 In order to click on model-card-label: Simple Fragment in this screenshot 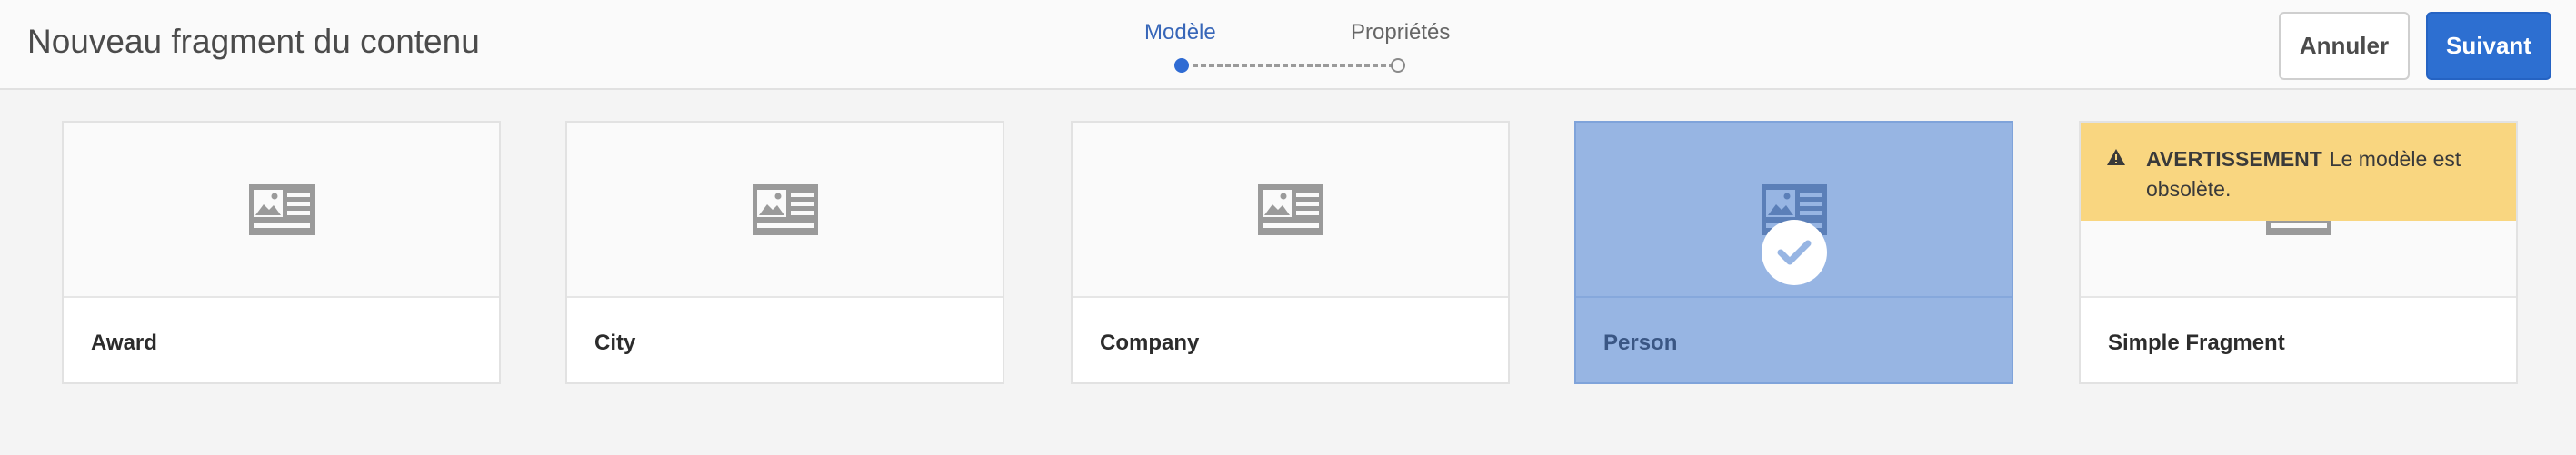, I will do `click(2196, 343)`.